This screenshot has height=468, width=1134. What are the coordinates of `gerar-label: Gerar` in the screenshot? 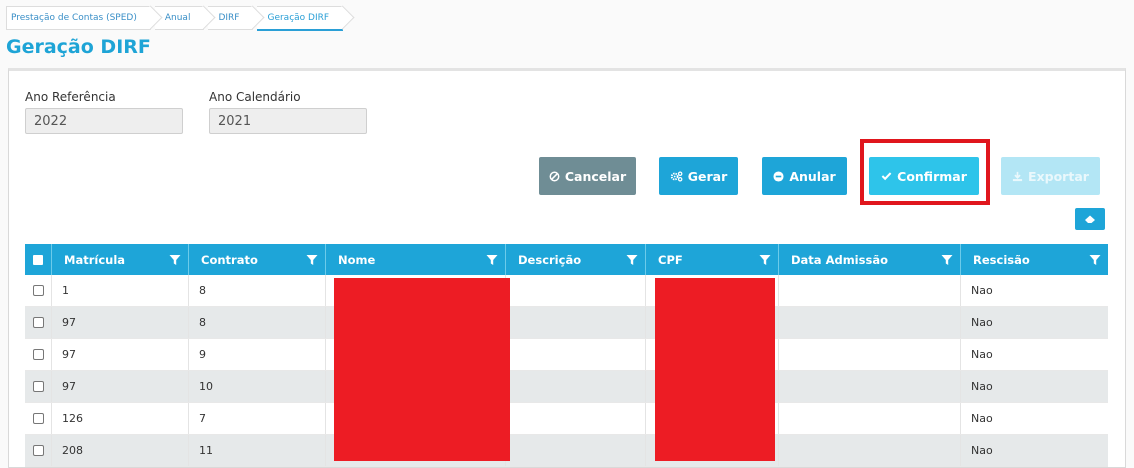 It's located at (707, 176).